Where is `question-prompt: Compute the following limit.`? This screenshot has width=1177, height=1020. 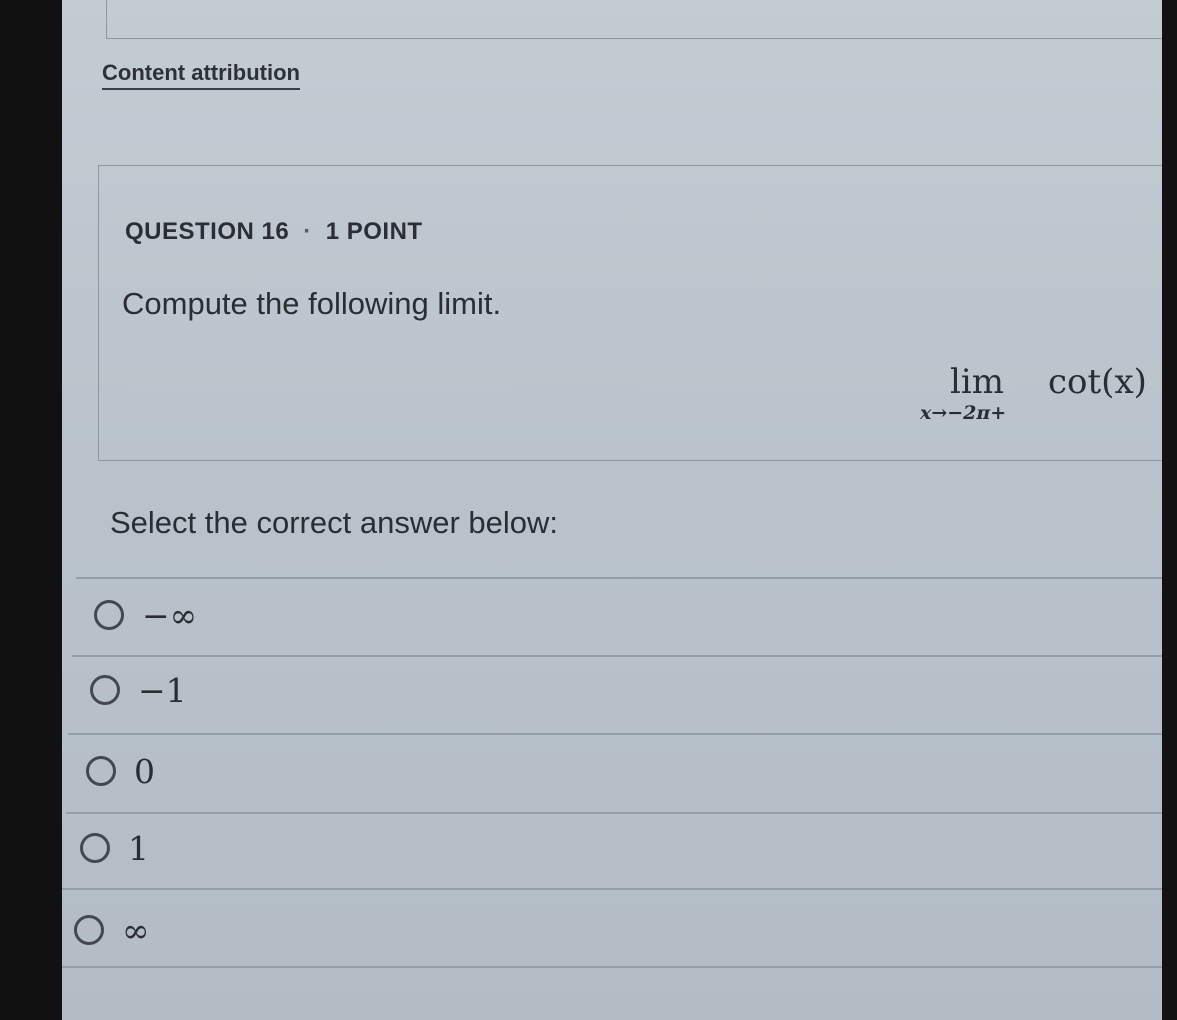
question-prompt: Compute the following limit. is located at coordinates (312, 303).